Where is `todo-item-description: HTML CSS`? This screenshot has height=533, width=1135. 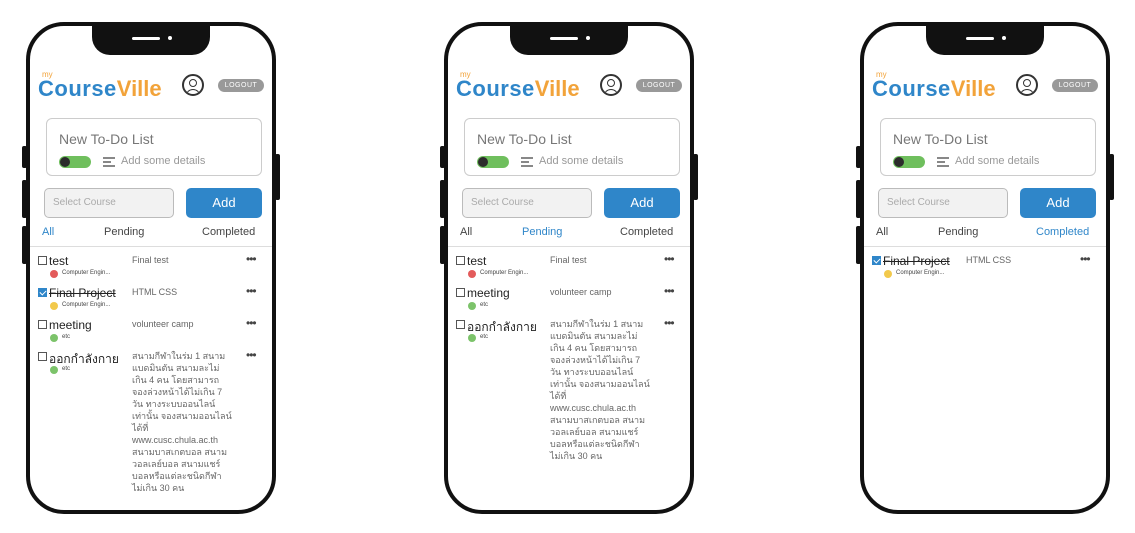
todo-item-description: HTML CSS is located at coordinates (155, 292).